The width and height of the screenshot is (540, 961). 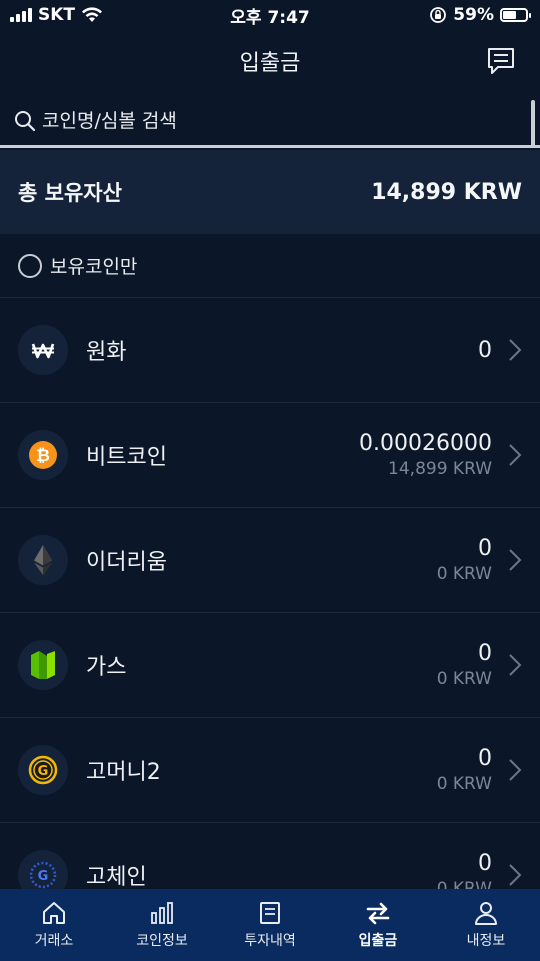 I want to click on coin-row-krw: 원화 0, so click(x=270, y=350).